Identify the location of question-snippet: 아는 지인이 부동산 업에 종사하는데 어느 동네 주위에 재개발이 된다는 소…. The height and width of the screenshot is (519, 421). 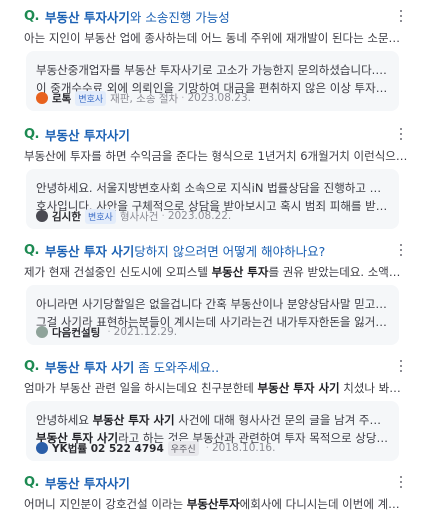
(216, 38).